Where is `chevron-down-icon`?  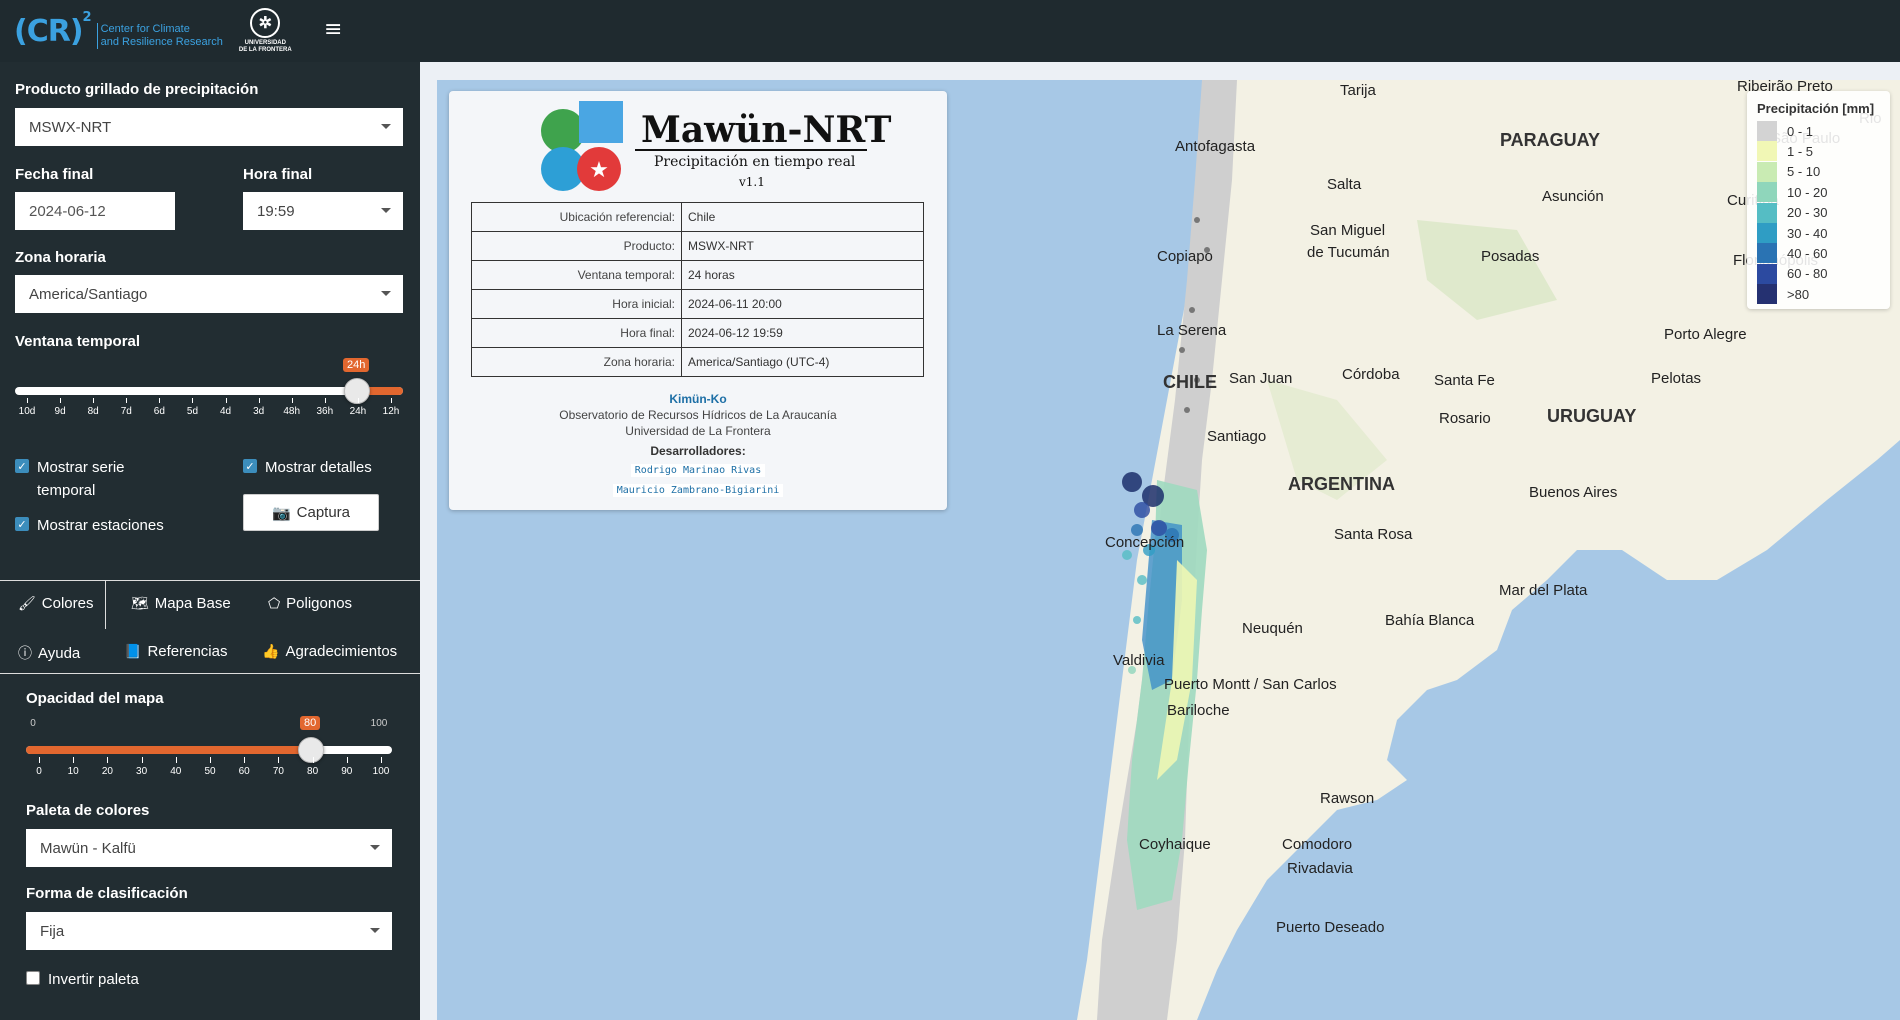
chevron-down-icon is located at coordinates (386, 126).